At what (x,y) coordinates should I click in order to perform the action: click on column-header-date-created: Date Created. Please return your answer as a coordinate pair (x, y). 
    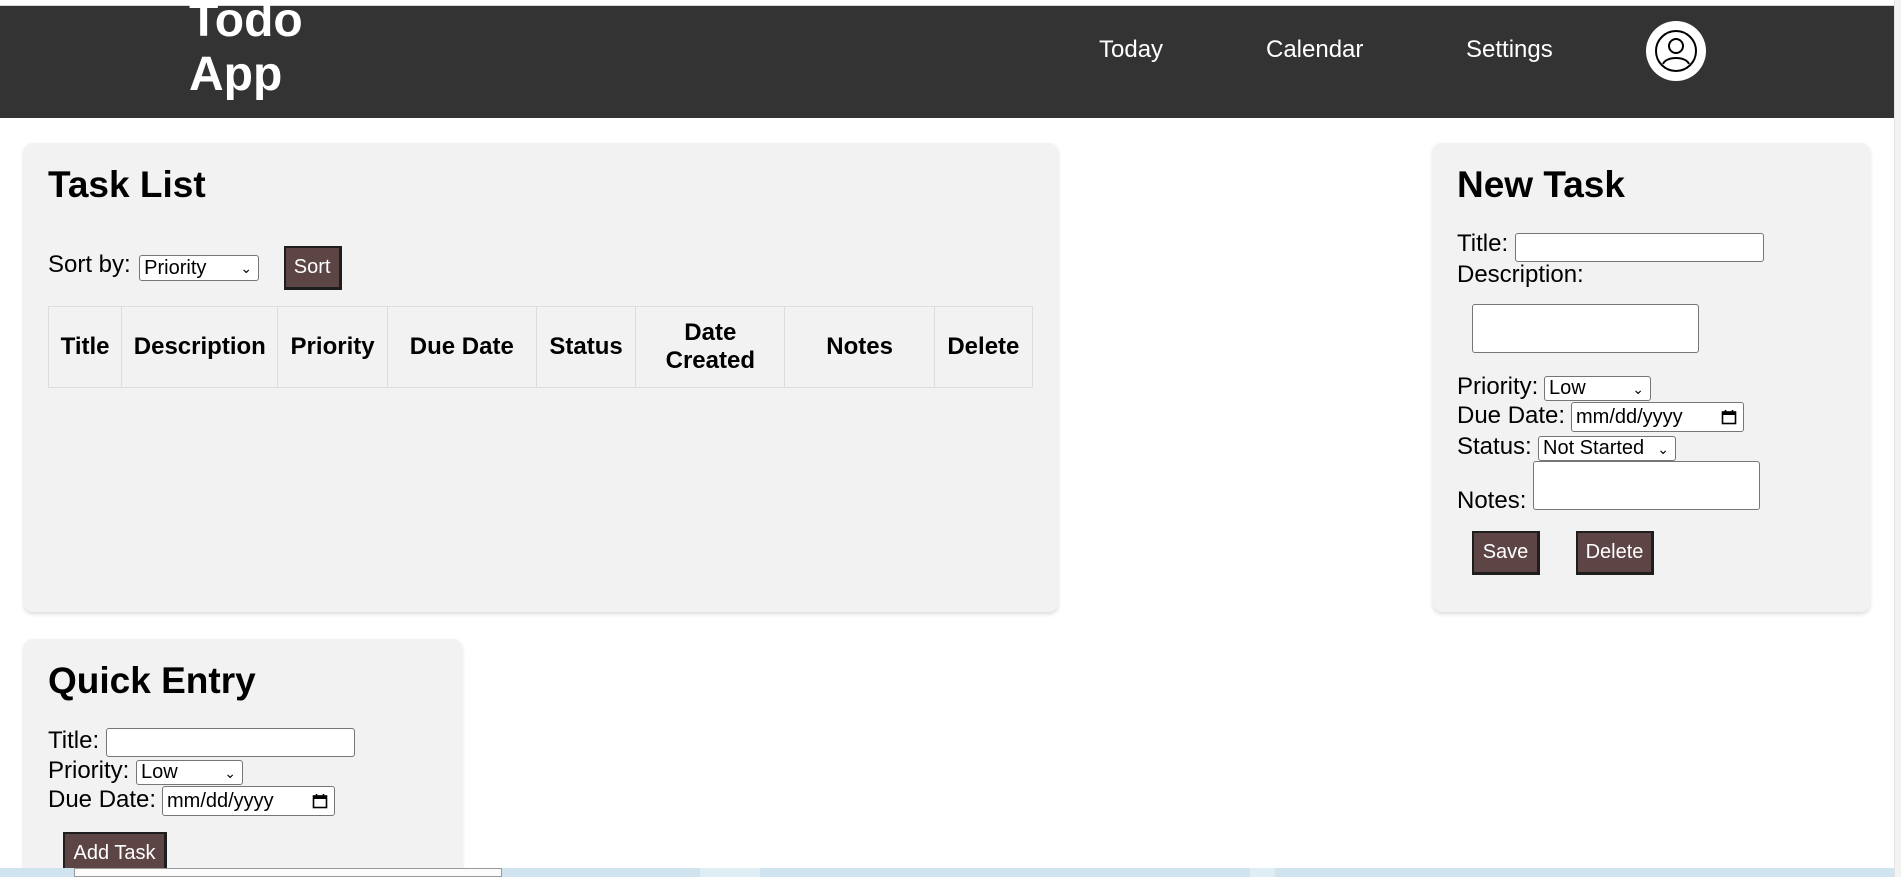
    Looking at the image, I should click on (710, 347).